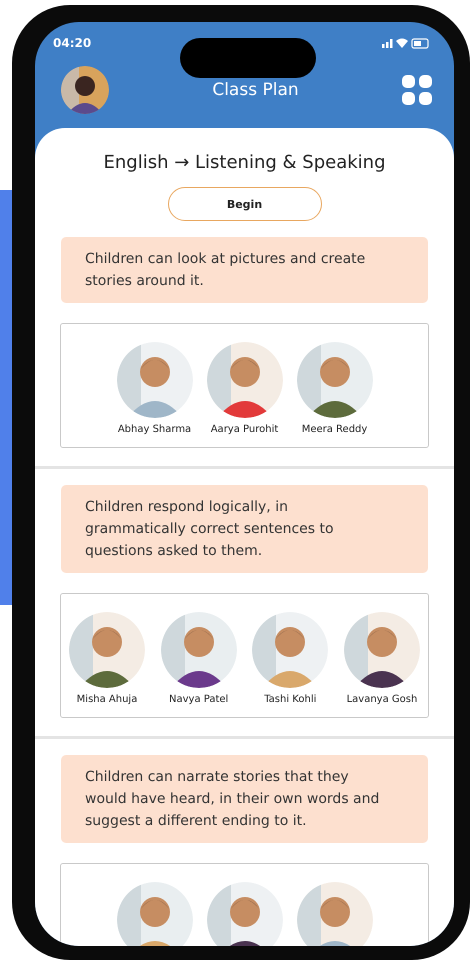 This screenshot has width=475, height=964. I want to click on student-name: Tashi Kohli, so click(290, 699).